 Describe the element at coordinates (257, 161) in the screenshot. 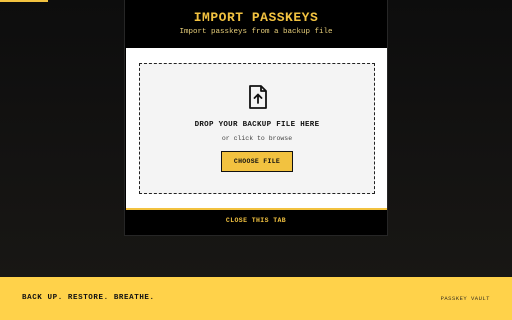

I see `choose-file-button: CHOOSE FILE` at that location.